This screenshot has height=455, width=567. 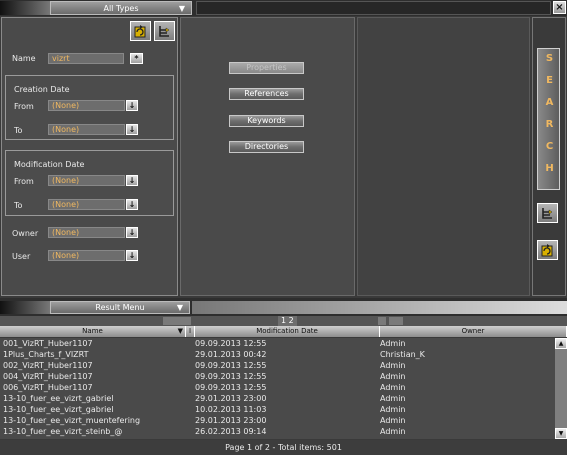 What do you see at coordinates (63, 431) in the screenshot?
I see `row-name: 13-10_fuer_ee_vizrt_steinb_@` at bounding box center [63, 431].